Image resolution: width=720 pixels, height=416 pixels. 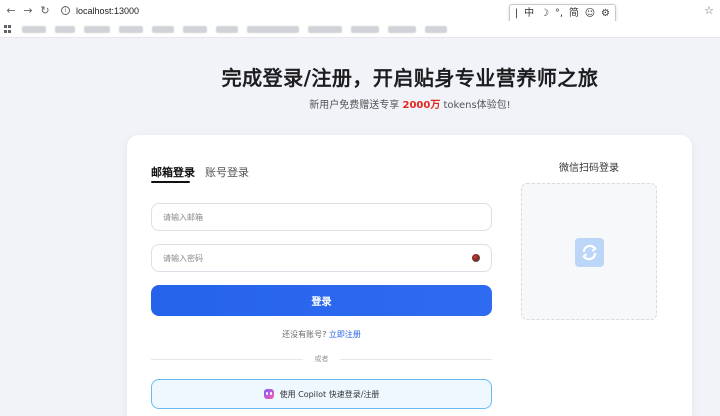 What do you see at coordinates (544, 14) in the screenshot?
I see `ime-moon-icon: ☽` at bounding box center [544, 14].